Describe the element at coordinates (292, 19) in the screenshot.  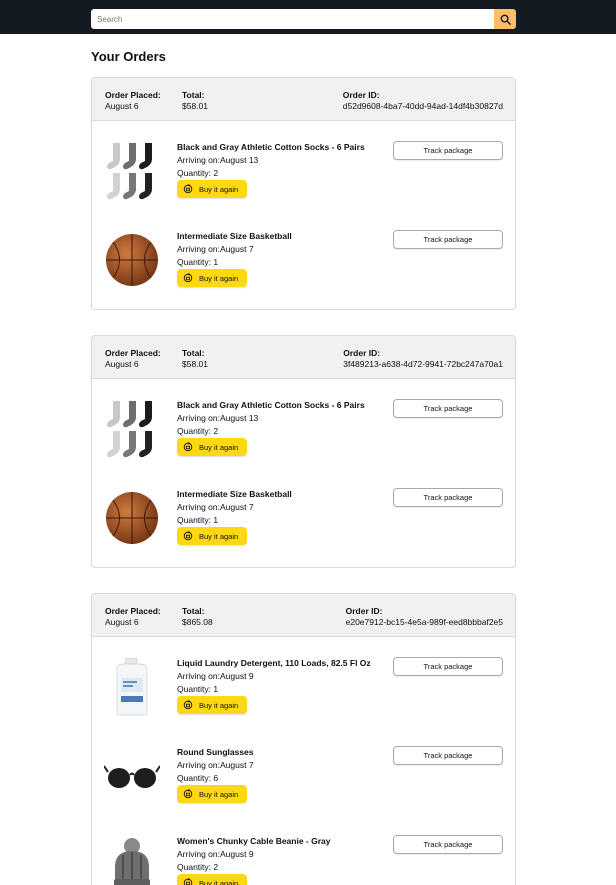
I see `search-input` at that location.